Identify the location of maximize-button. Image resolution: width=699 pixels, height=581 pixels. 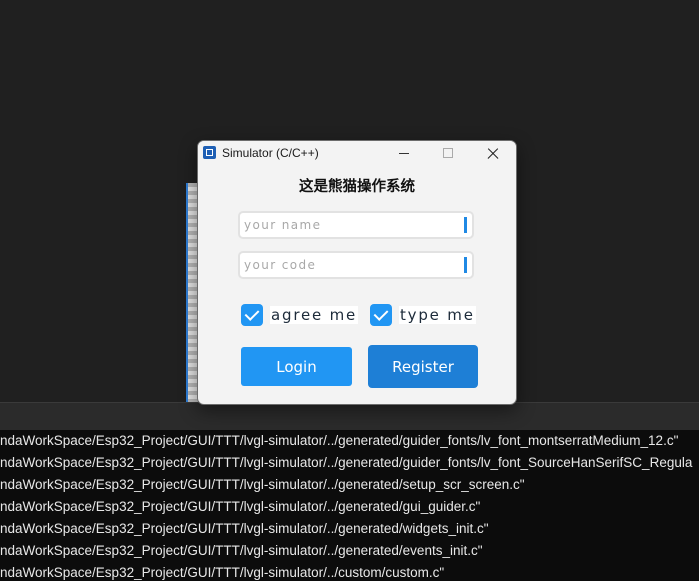
(448, 154).